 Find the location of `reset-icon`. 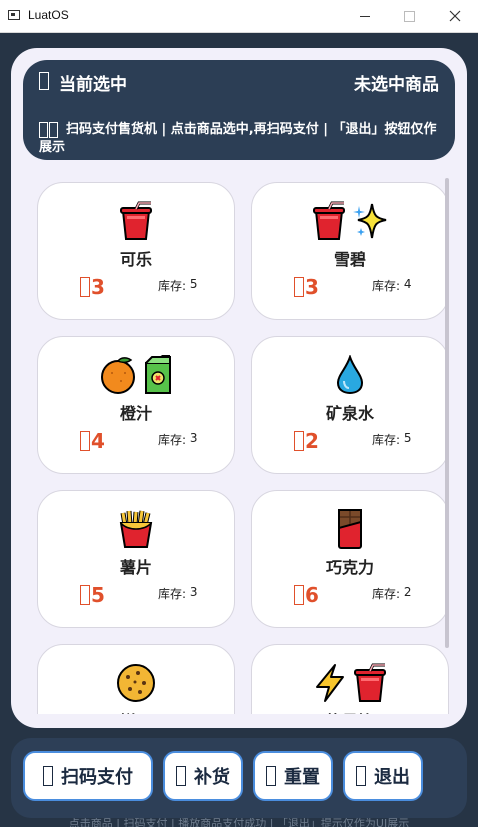

reset-icon is located at coordinates (271, 776).